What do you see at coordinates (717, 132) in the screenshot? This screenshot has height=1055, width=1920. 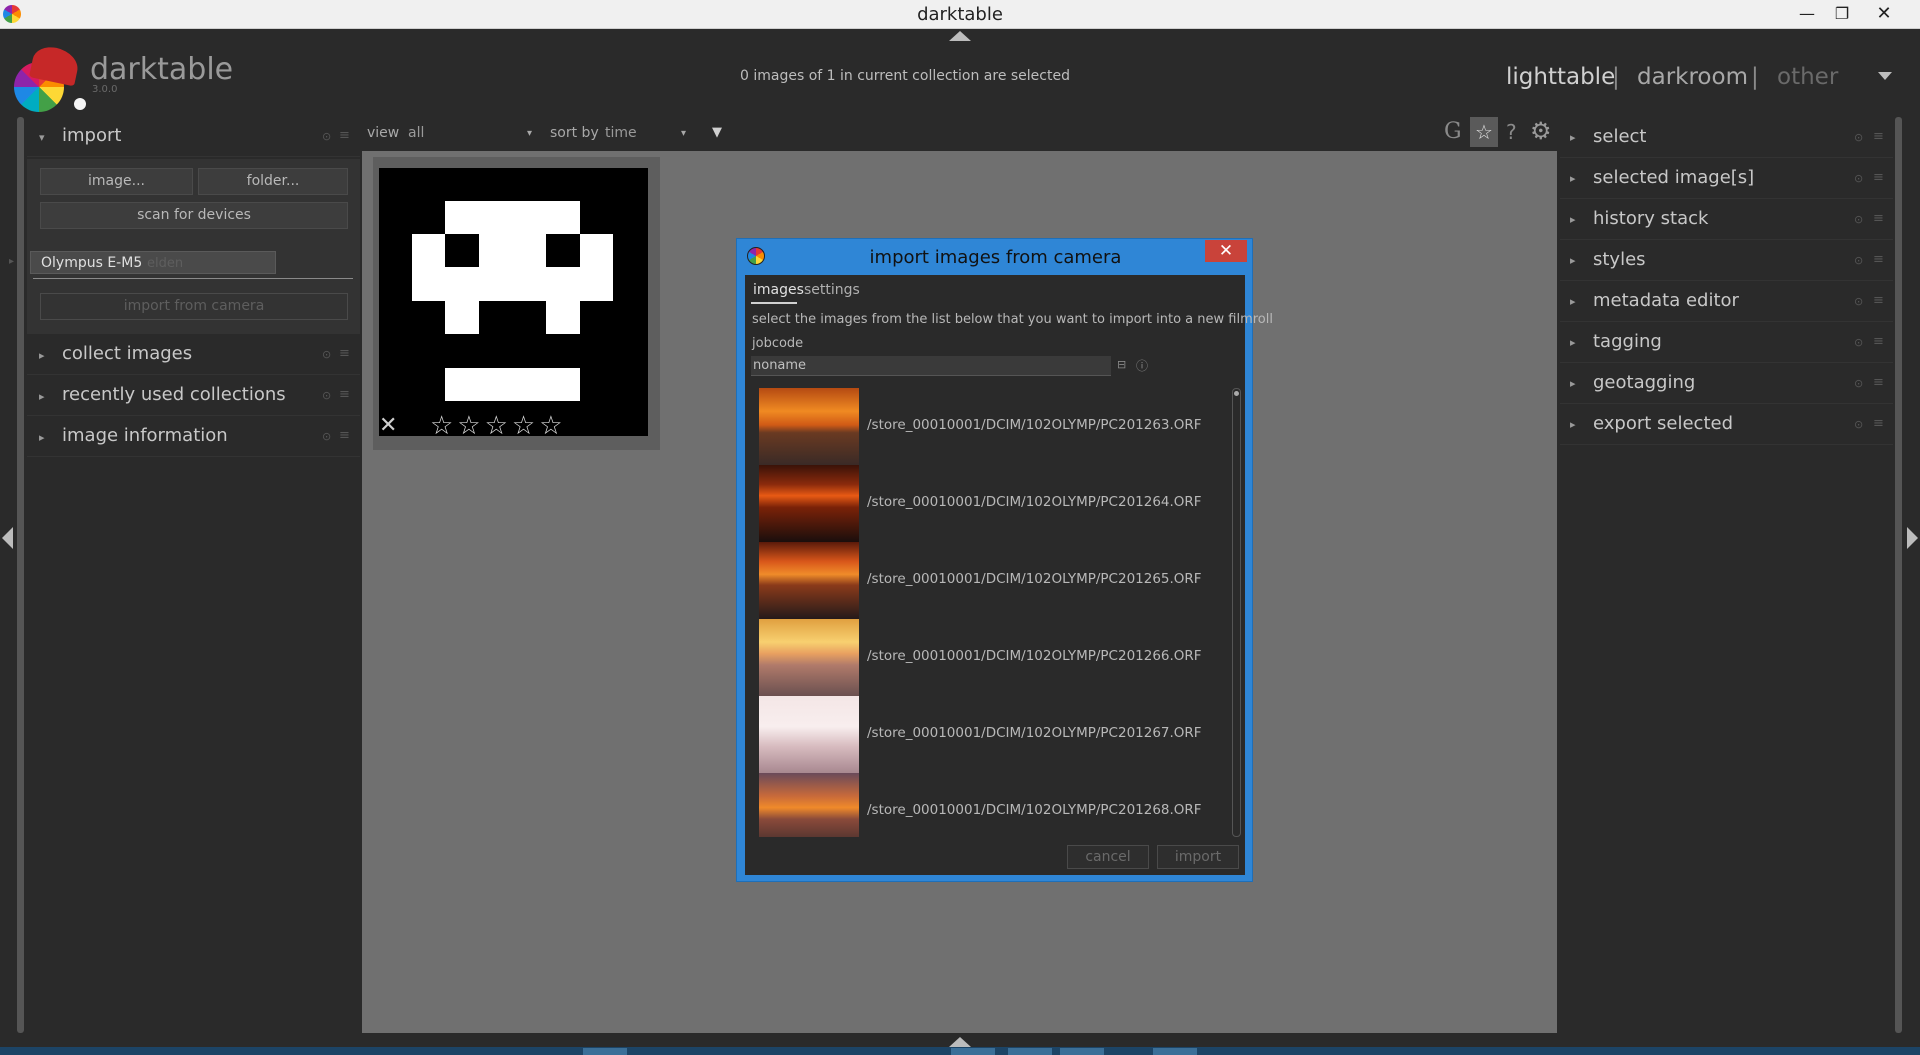 I see `sort-direction-icon: ▼` at bounding box center [717, 132].